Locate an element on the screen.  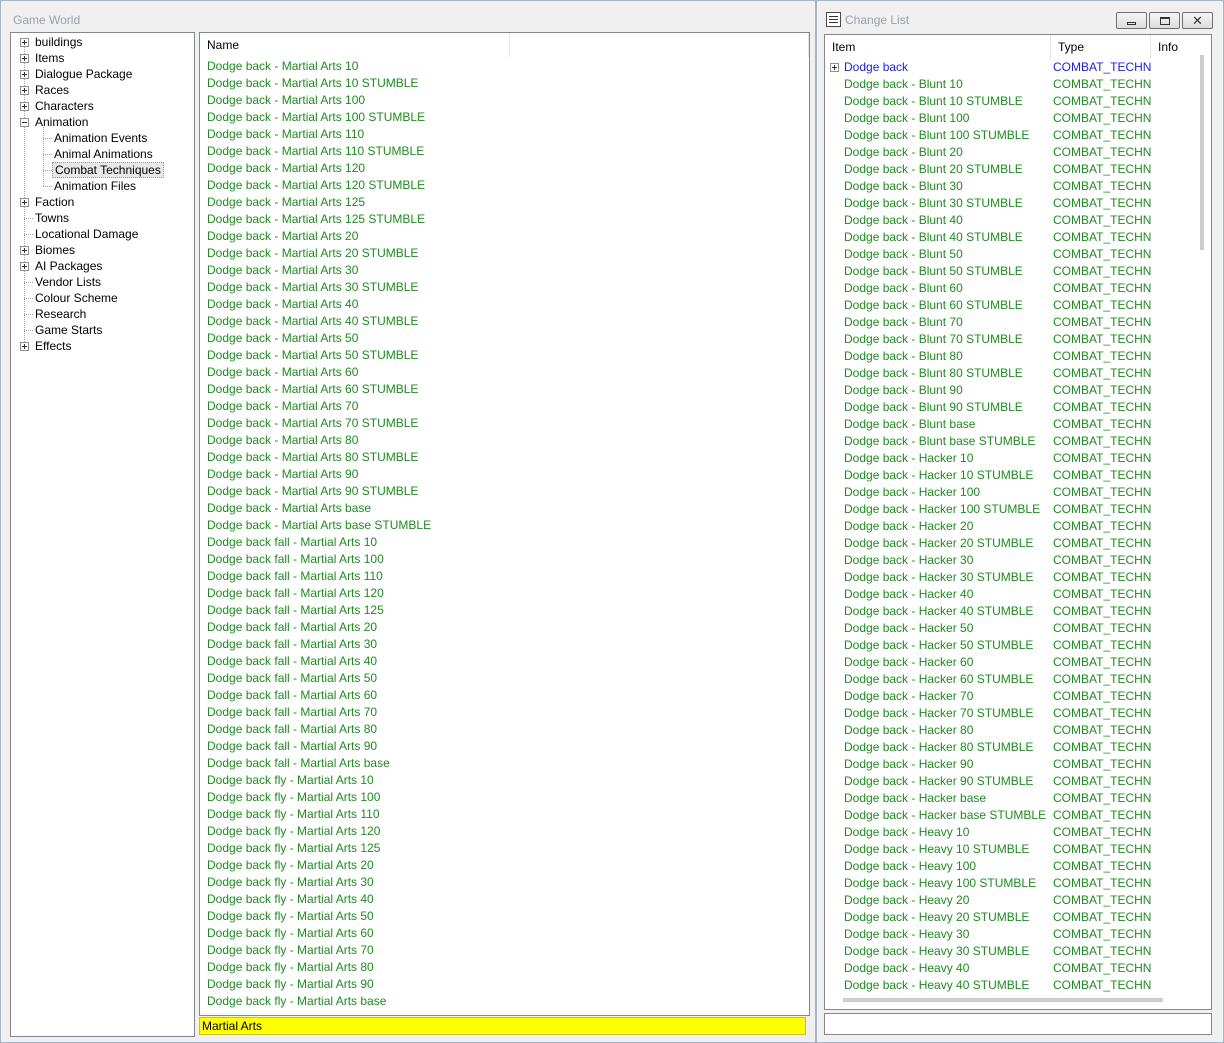
list-item: Dodge back fall - Martial Arts 20 is located at coordinates (292, 627).